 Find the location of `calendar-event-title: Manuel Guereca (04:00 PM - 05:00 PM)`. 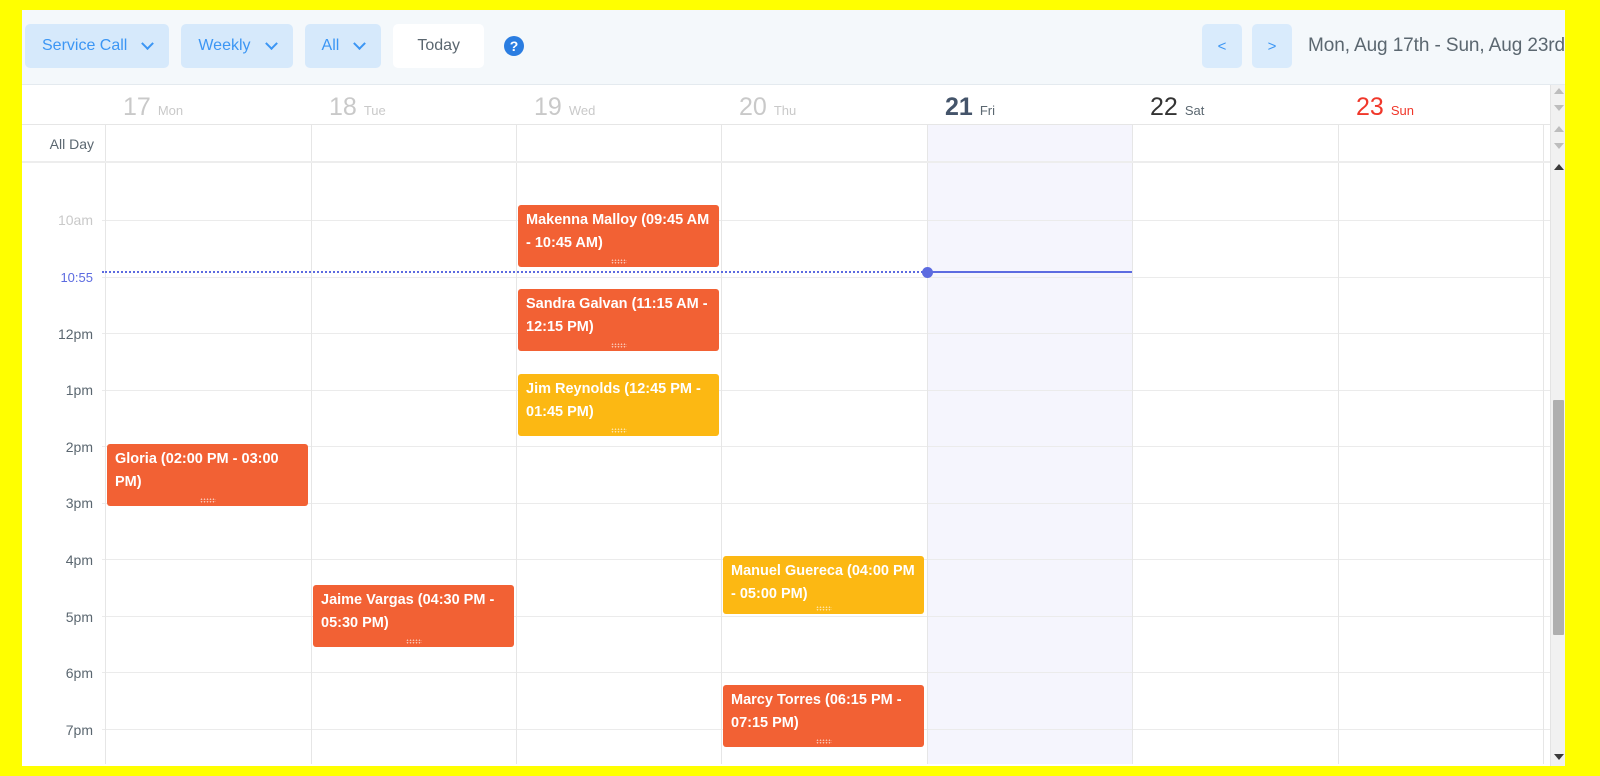

calendar-event-title: Manuel Guereca (04:00 PM - 05:00 PM) is located at coordinates (823, 583).